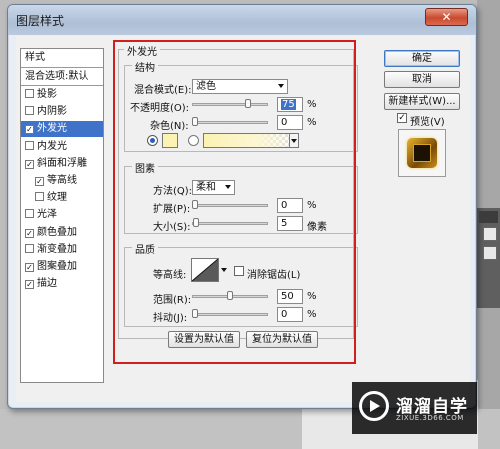 This screenshot has width=500, height=449. What do you see at coordinates (57, 249) in the screenshot?
I see `style-item-label: 渐变叠加` at bounding box center [57, 249].